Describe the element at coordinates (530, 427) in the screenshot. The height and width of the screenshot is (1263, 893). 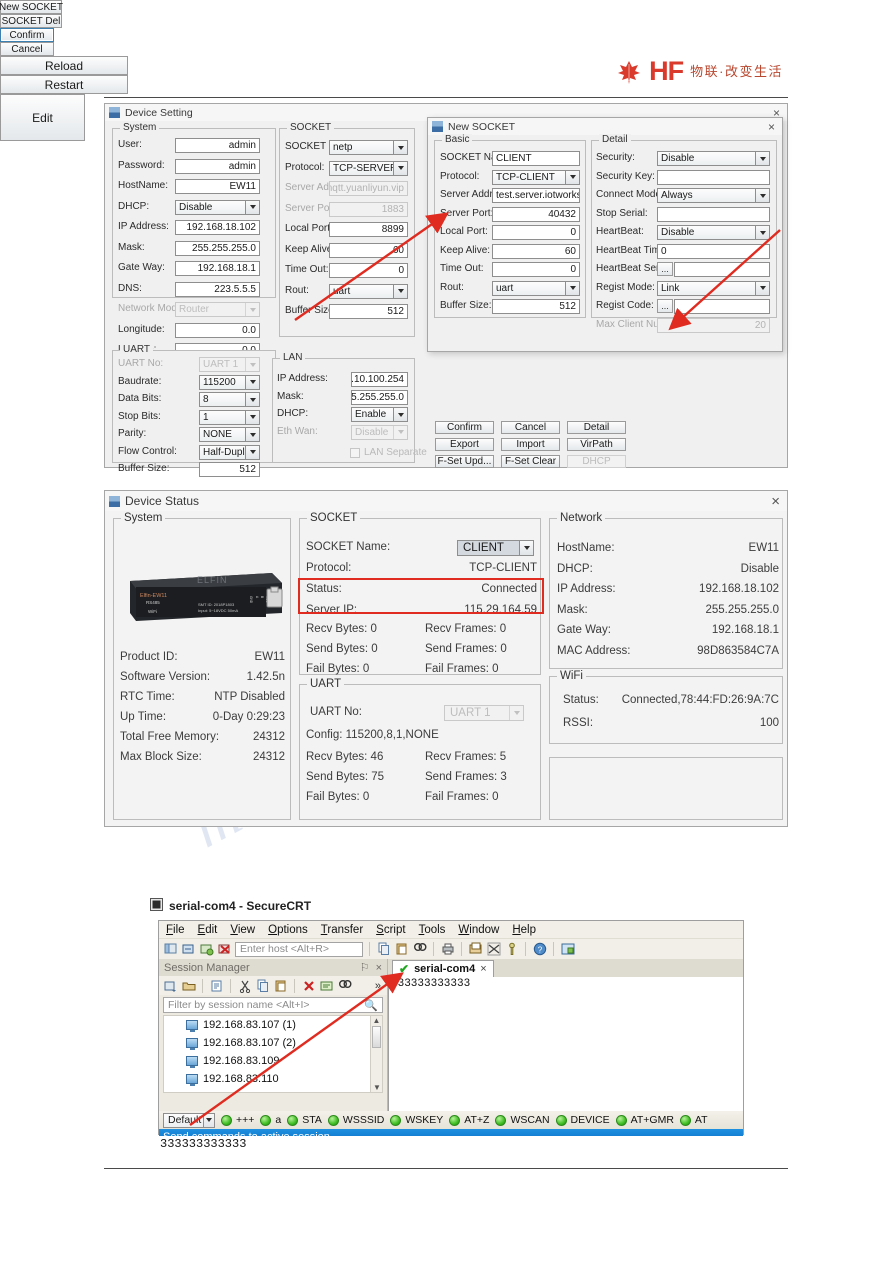
I see `ds-button-cancel: Cancel` at that location.